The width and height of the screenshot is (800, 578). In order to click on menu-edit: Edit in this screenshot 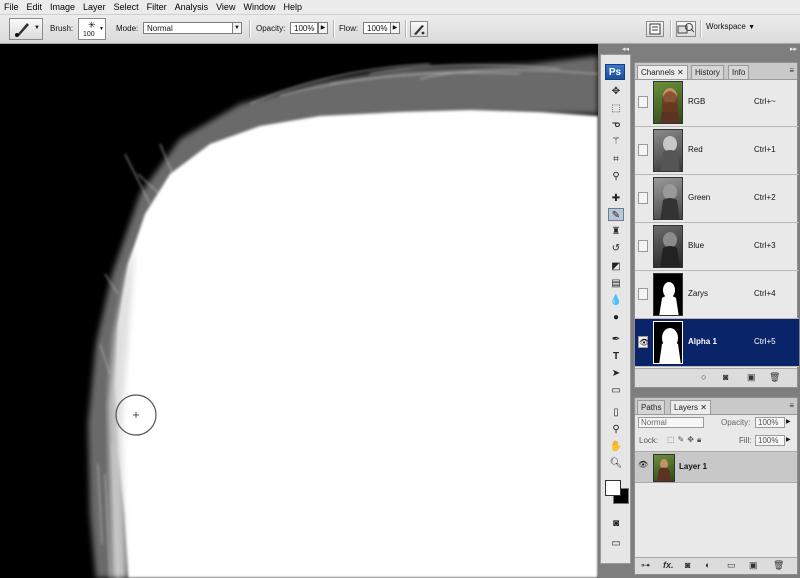, I will do `click(35, 7)`.